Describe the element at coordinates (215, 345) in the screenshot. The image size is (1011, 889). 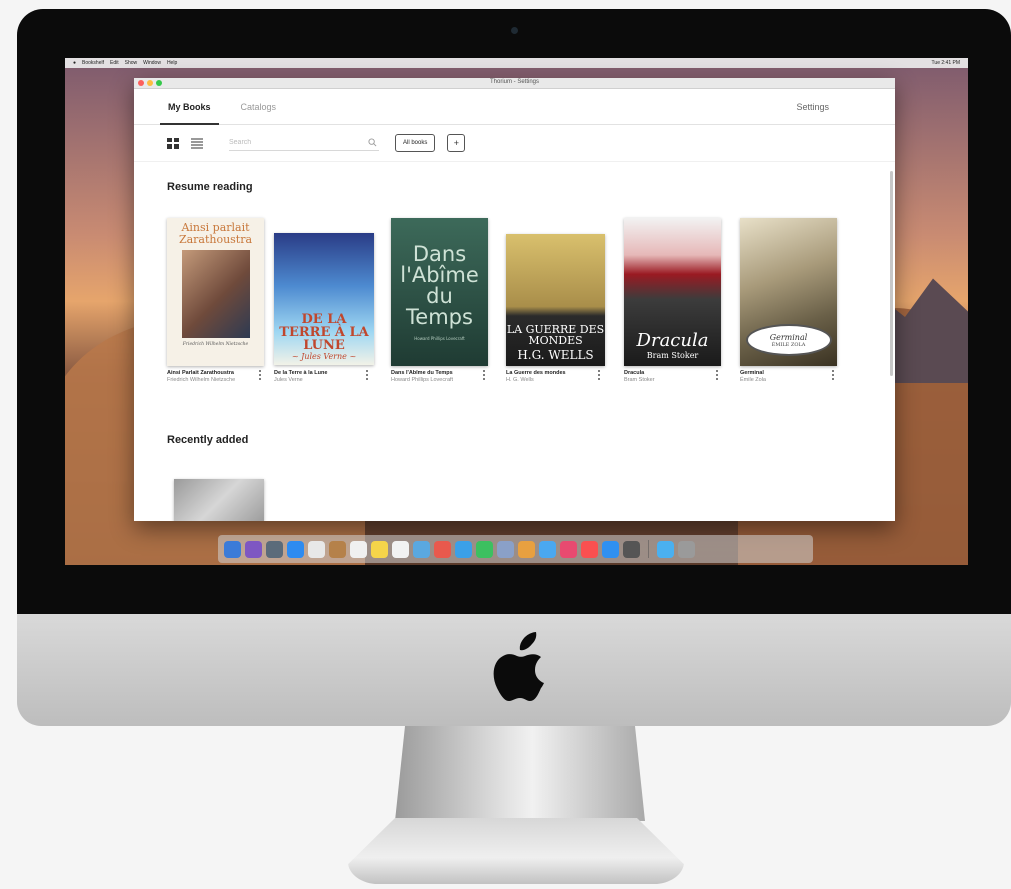
I see `cover-author: Friedrich Wilhelm Nietzsche` at that location.